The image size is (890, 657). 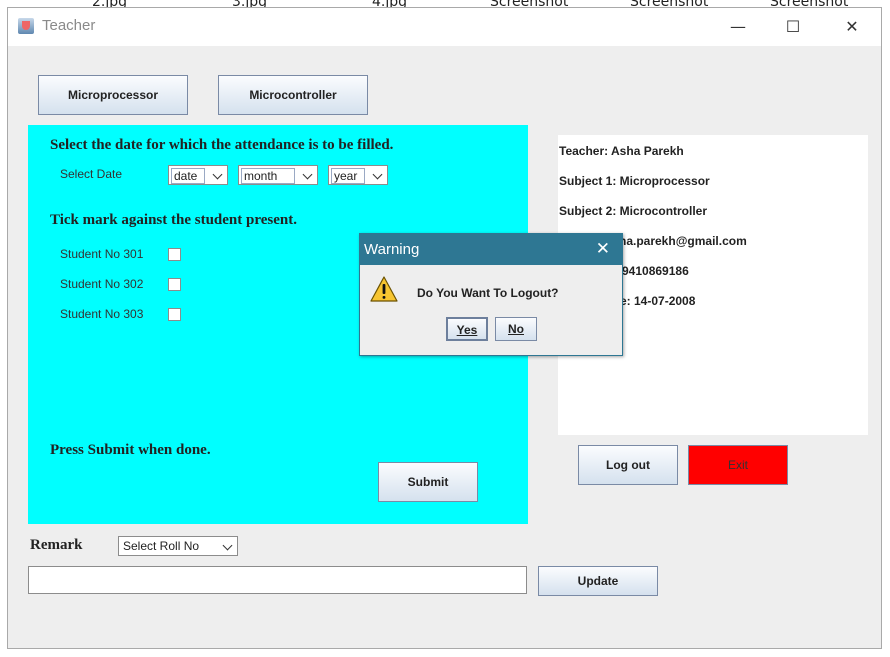 What do you see at coordinates (738, 27) in the screenshot?
I see `minimize-button: —` at bounding box center [738, 27].